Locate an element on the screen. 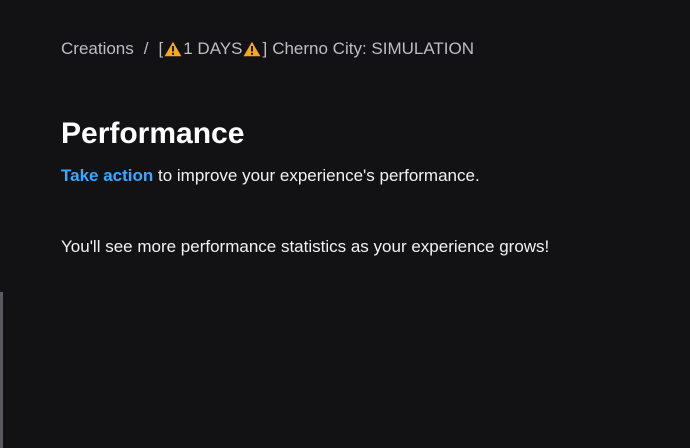 The width and height of the screenshot is (690, 448). scrollbar-thumb is located at coordinates (1, 370).